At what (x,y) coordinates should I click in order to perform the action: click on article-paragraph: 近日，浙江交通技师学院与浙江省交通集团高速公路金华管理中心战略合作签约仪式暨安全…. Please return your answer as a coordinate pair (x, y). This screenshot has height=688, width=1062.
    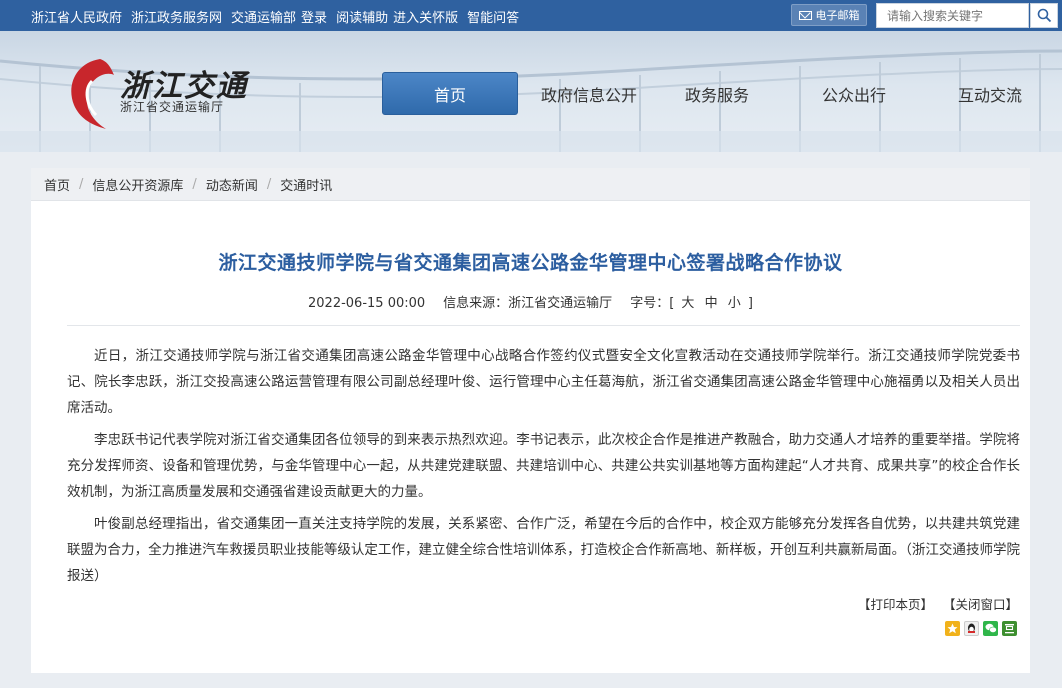
    Looking at the image, I should click on (543, 382).